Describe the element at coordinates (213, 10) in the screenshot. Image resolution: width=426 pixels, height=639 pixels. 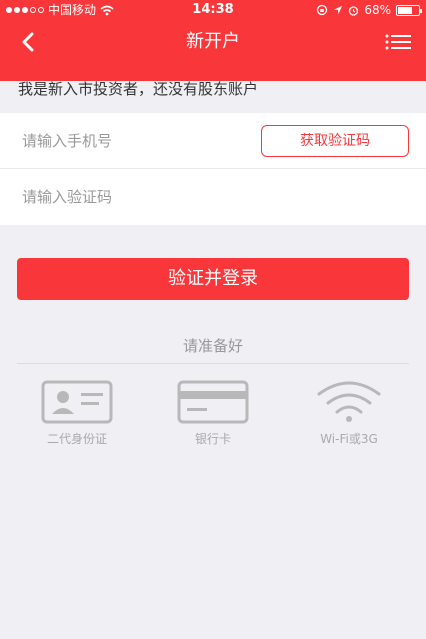
I see `status-bar: 中国移动 14:38 68%` at that location.